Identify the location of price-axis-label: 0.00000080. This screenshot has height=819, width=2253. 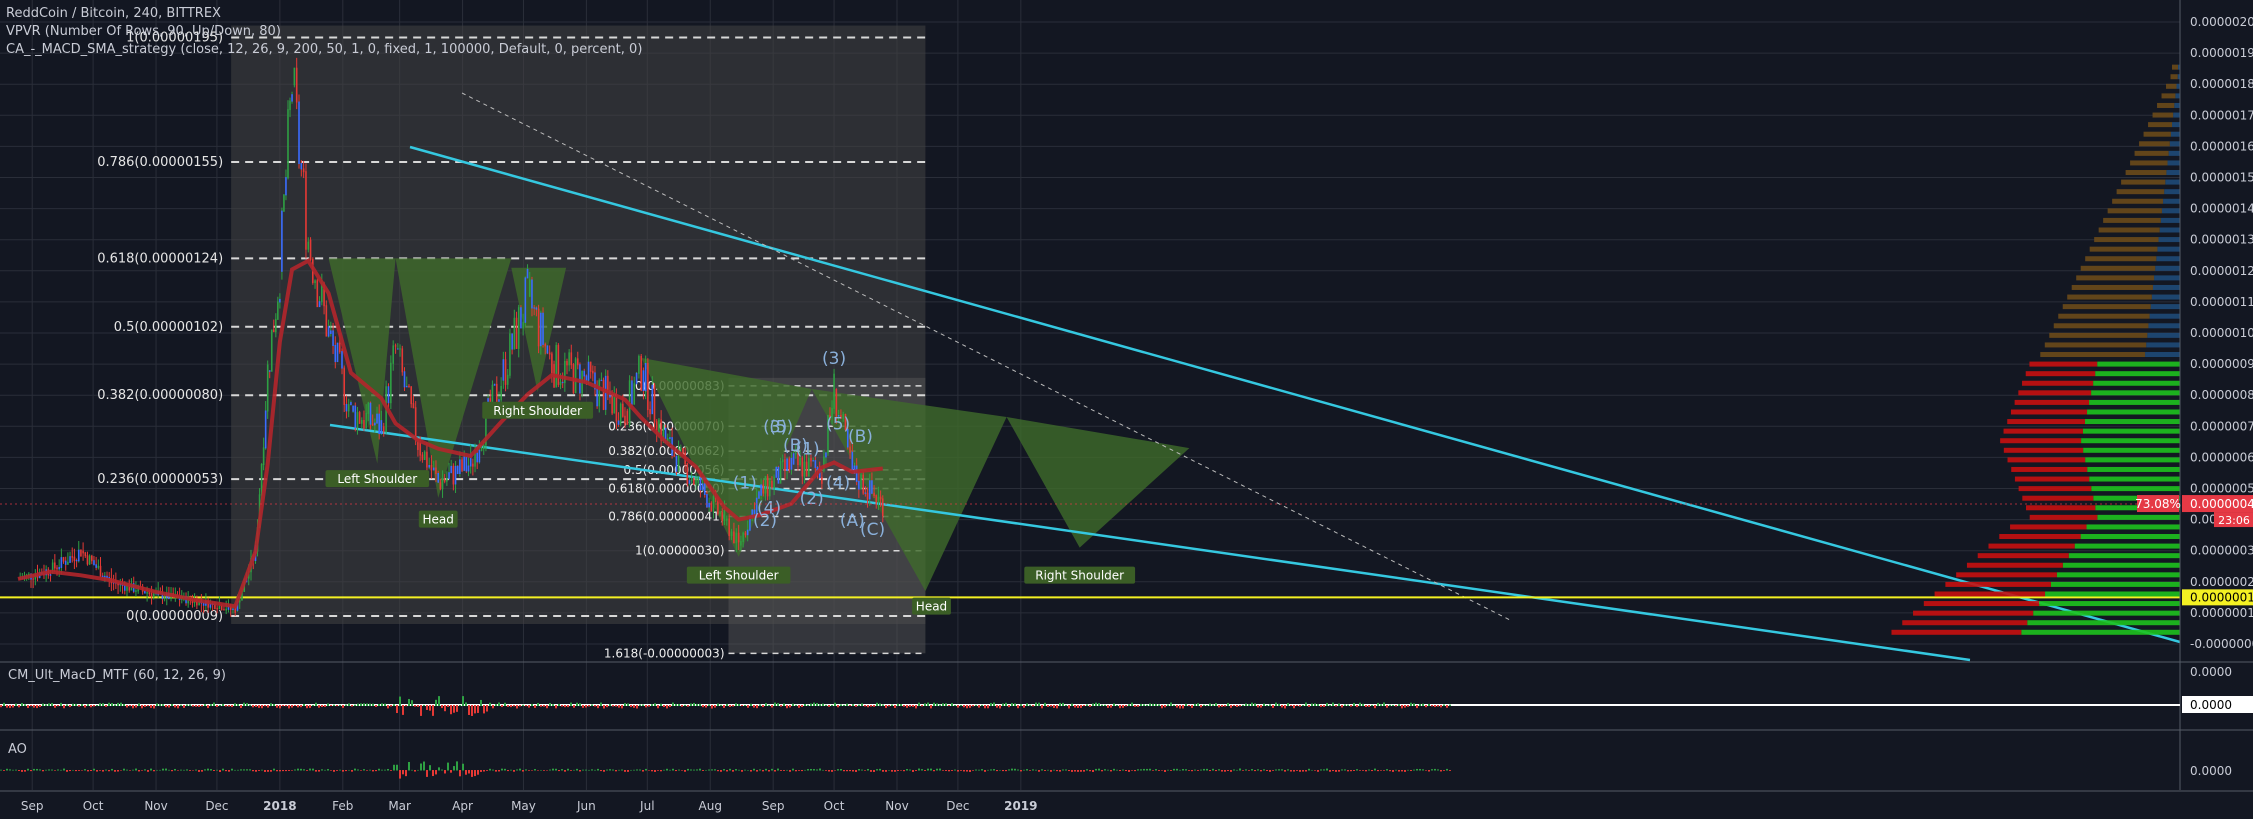
(2221, 395).